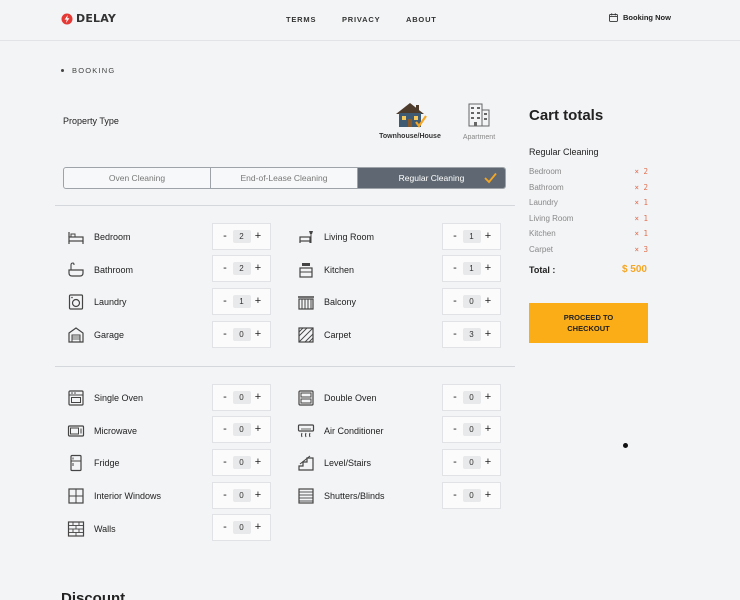 This screenshot has height=600, width=740. I want to click on nav-terms: TERMS, so click(301, 19).